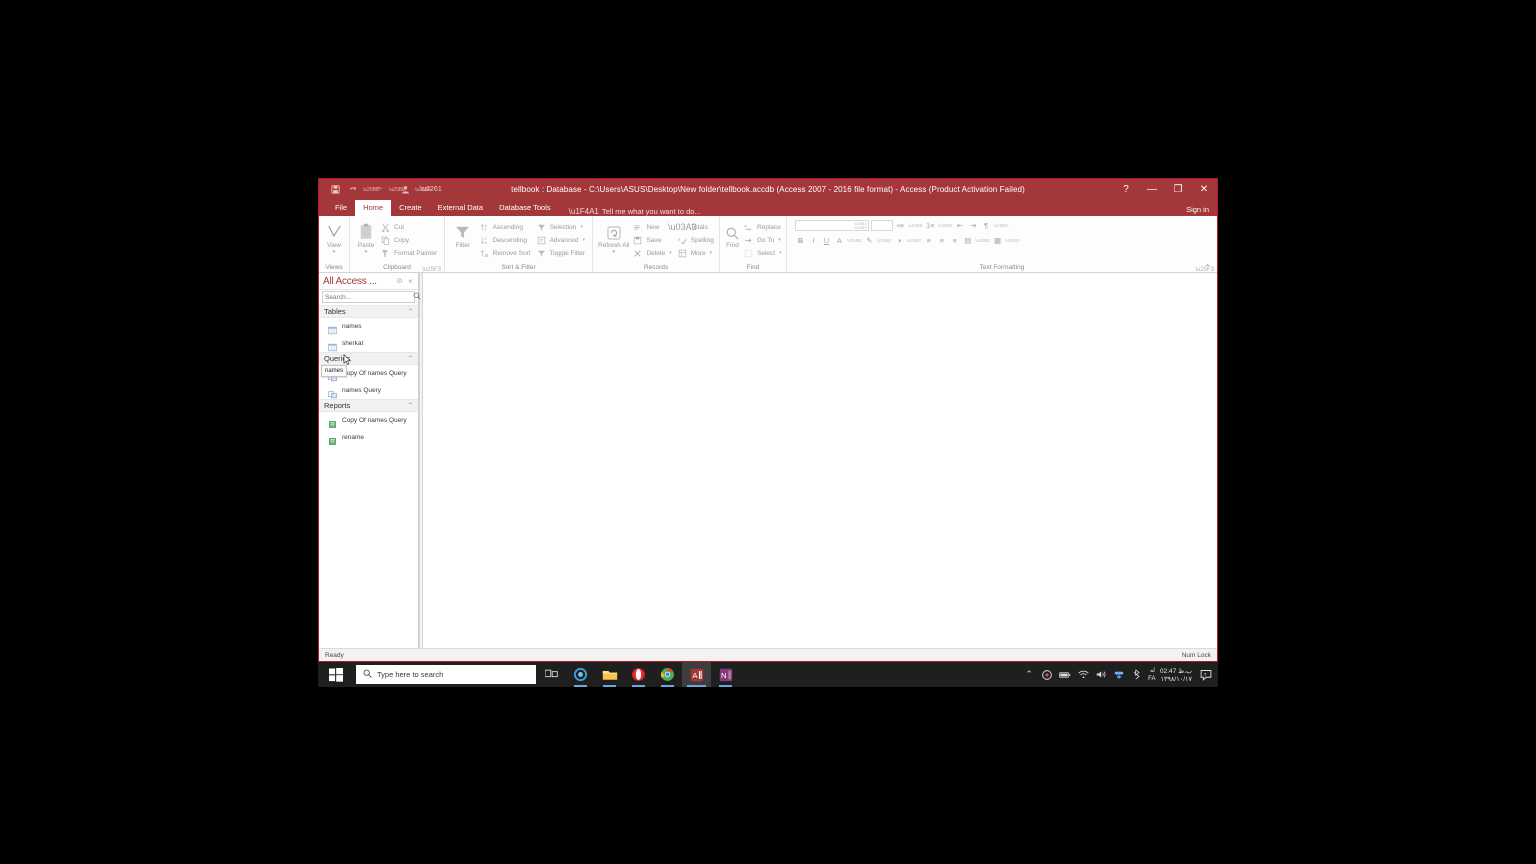  I want to click on collapse-ribbon-button: ⌃, so click(1207, 267).